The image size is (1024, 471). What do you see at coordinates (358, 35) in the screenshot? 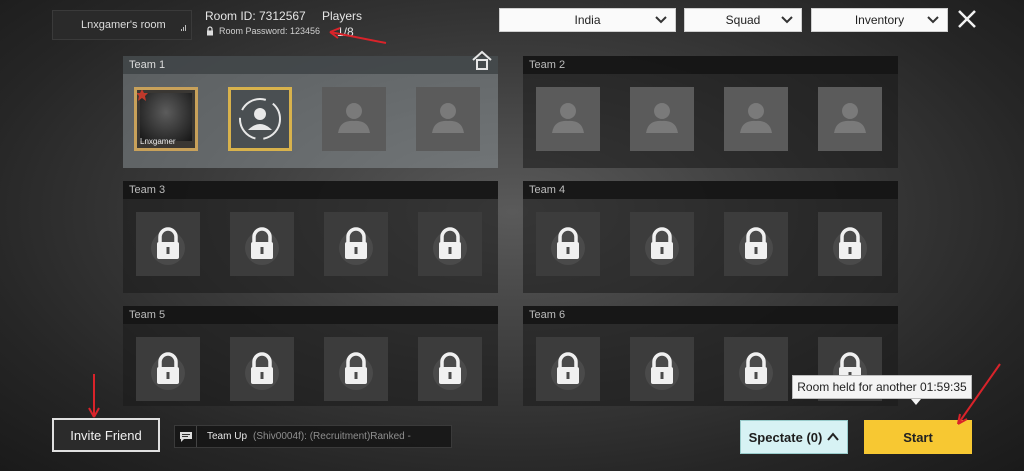
I see `password-arrow` at bounding box center [358, 35].